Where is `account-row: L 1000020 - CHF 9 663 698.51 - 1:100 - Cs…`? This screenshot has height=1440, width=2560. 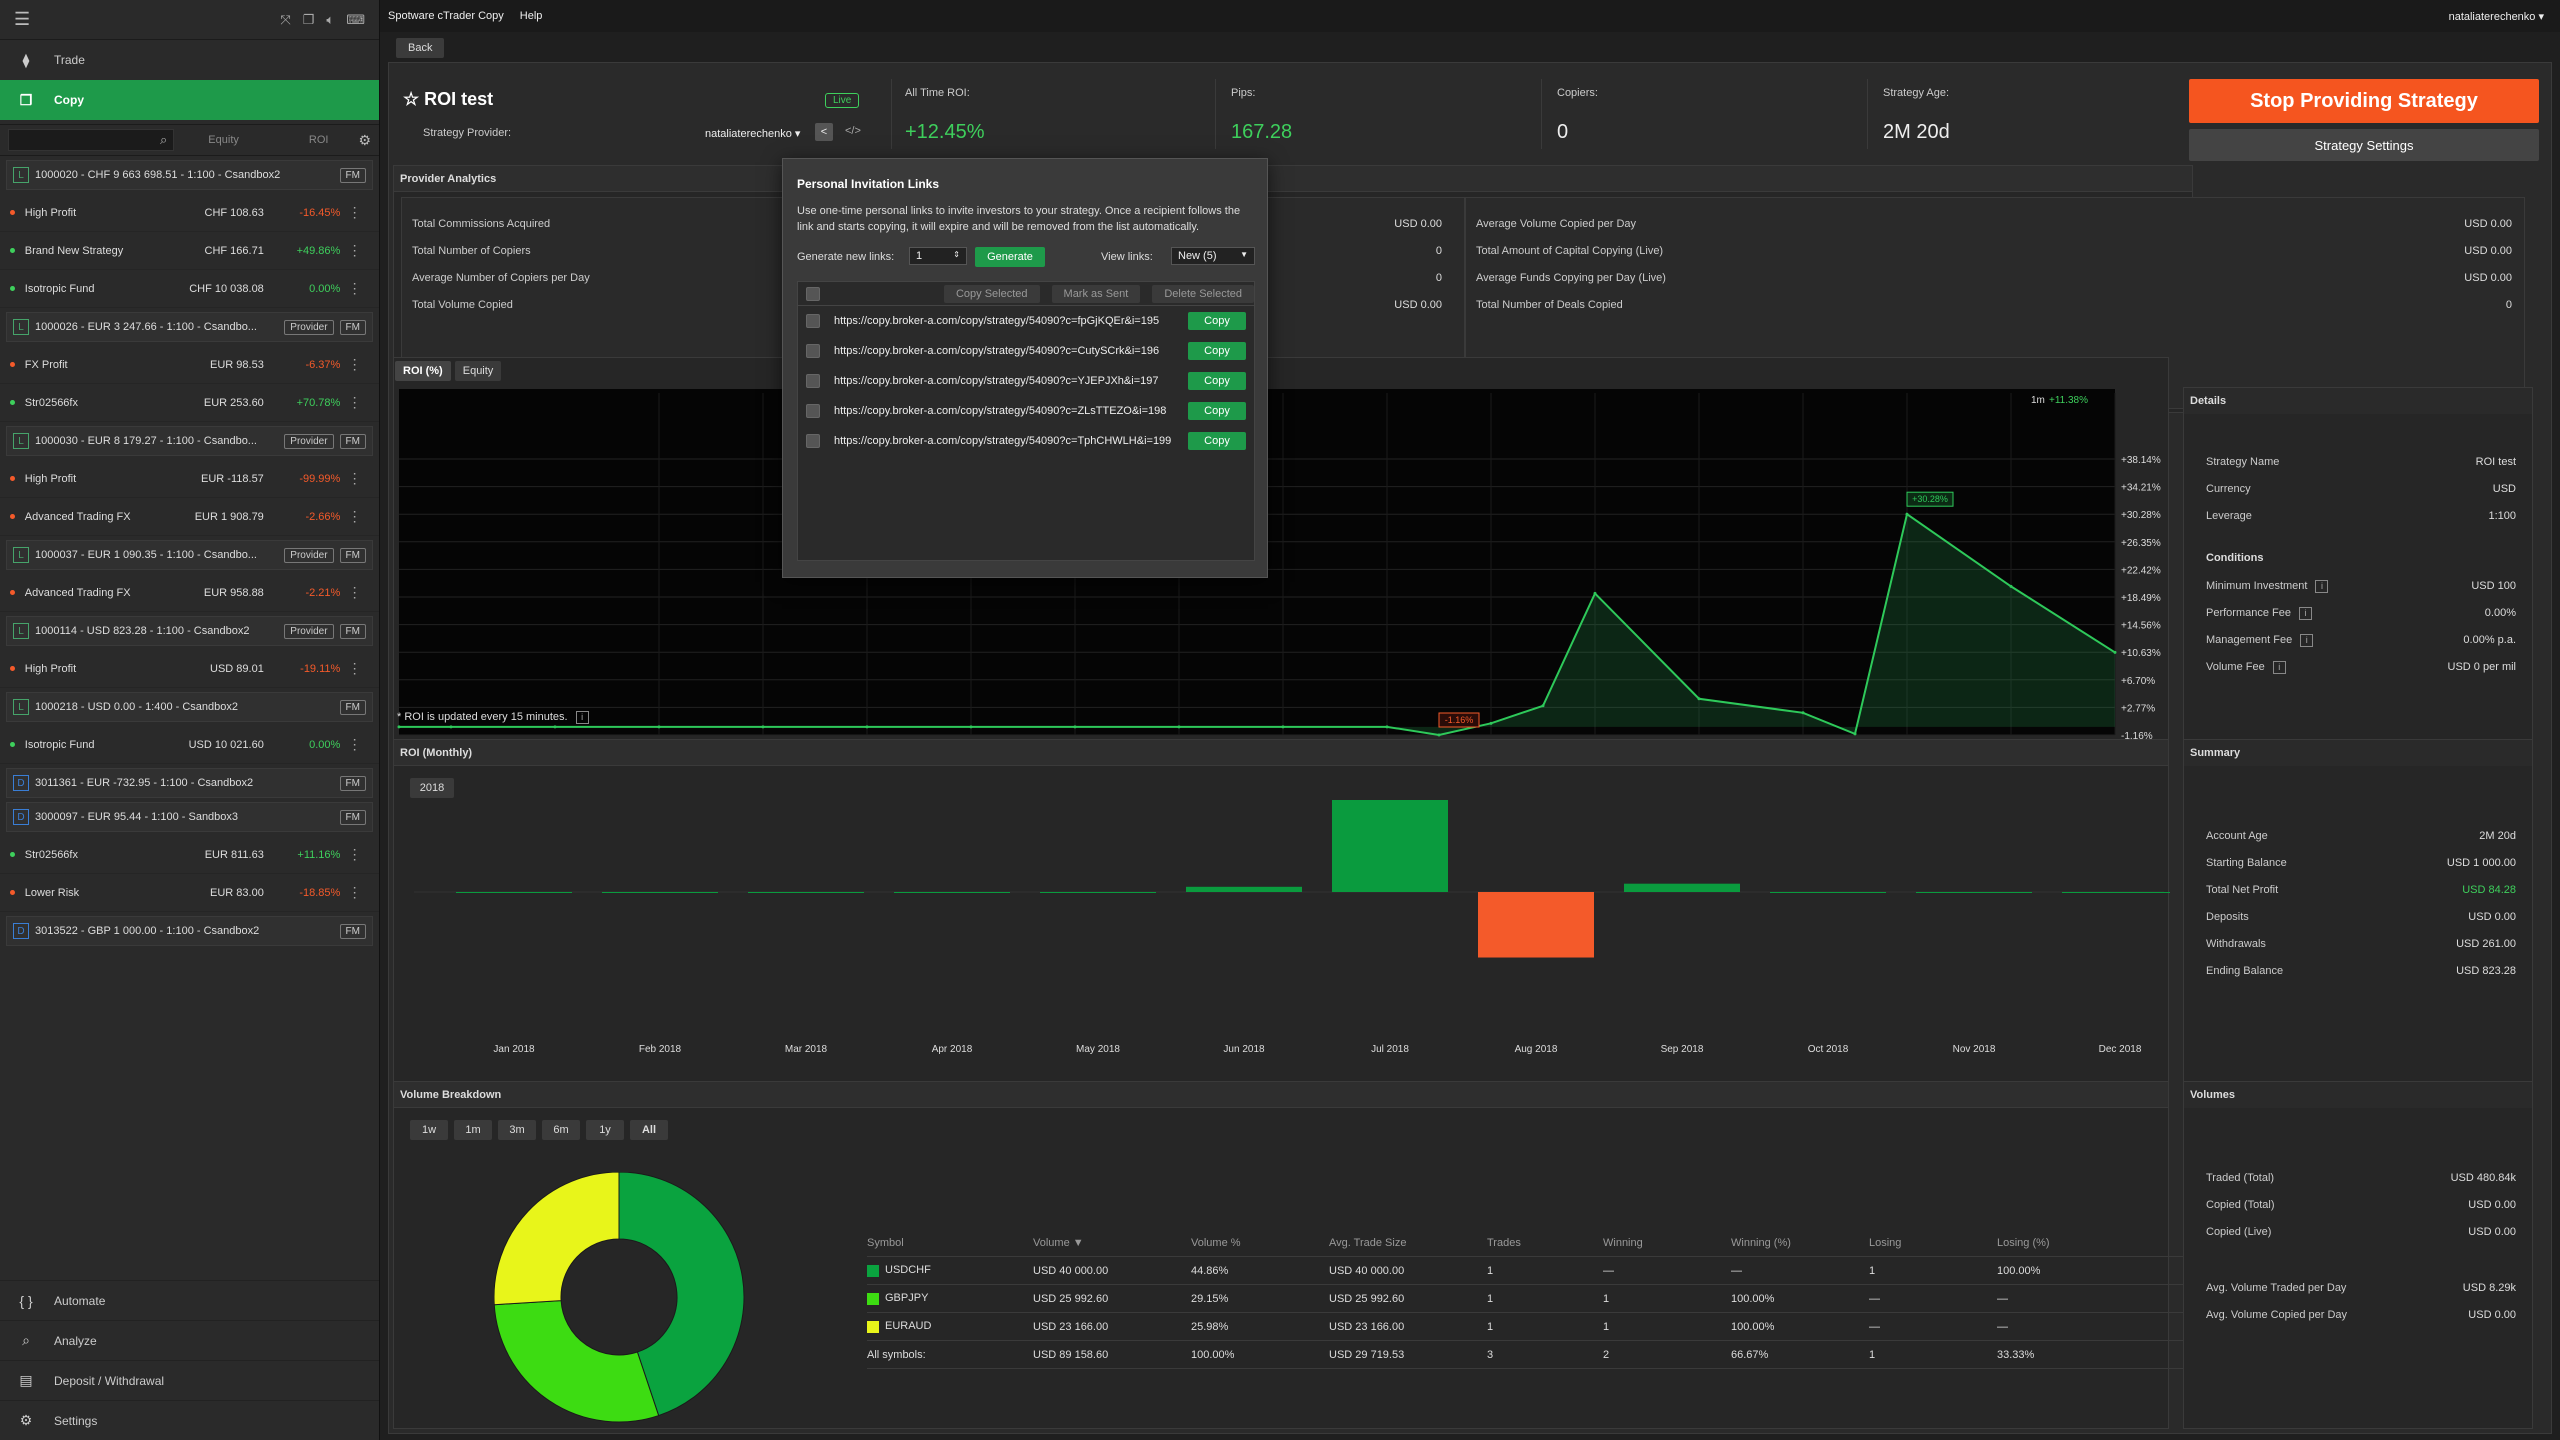 account-row: L 1000020 - CHF 9 663 698.51 - 1:100 - Cs… is located at coordinates (189, 175).